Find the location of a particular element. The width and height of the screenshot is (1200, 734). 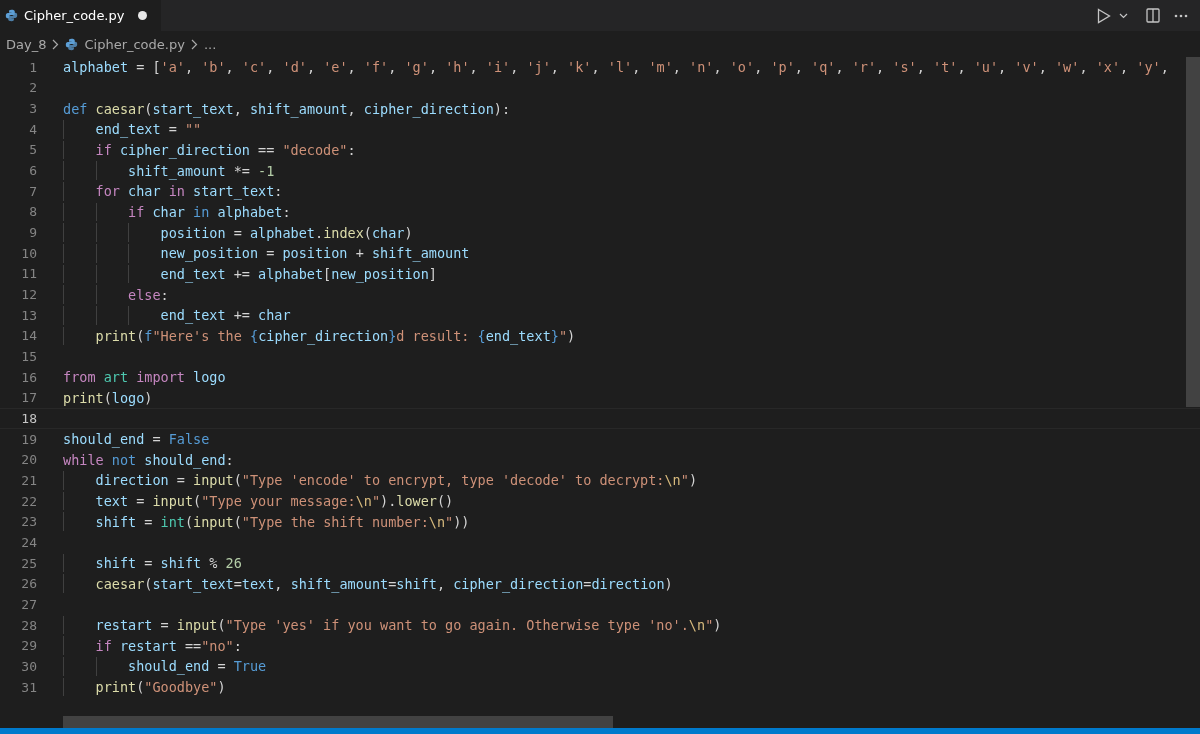

line-number: 12 is located at coordinates (28, 295).